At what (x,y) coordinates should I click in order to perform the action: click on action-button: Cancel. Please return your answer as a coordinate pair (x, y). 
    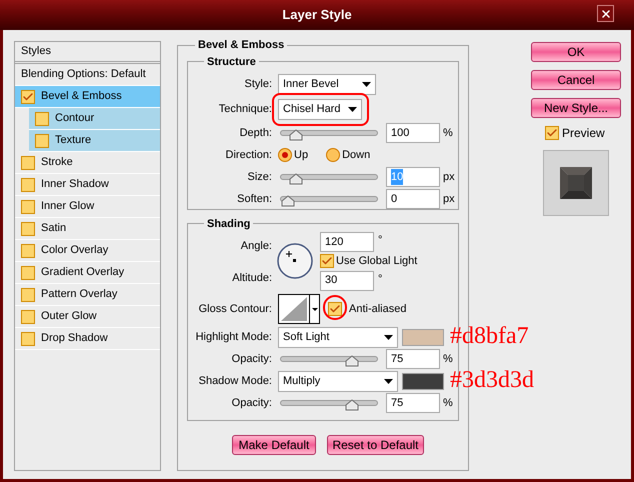
    Looking at the image, I should click on (576, 80).